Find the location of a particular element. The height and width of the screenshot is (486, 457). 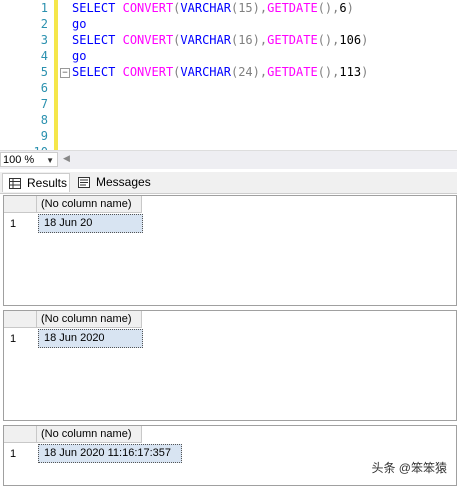

result-cell: 18 Jun 20 is located at coordinates (90, 223).